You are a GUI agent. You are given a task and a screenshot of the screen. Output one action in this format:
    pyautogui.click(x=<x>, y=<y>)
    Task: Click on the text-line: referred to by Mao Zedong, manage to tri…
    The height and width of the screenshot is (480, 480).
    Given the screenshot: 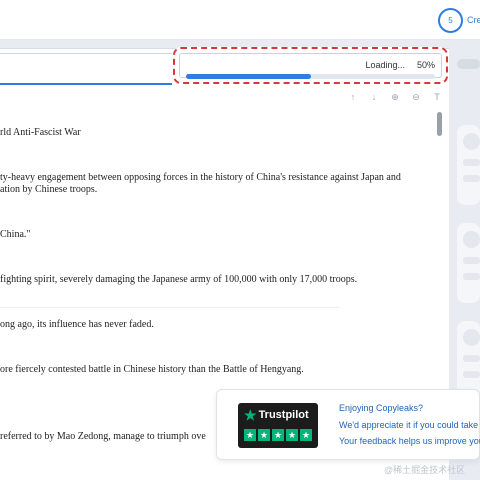 What is the action you would take?
    pyautogui.click(x=103, y=436)
    